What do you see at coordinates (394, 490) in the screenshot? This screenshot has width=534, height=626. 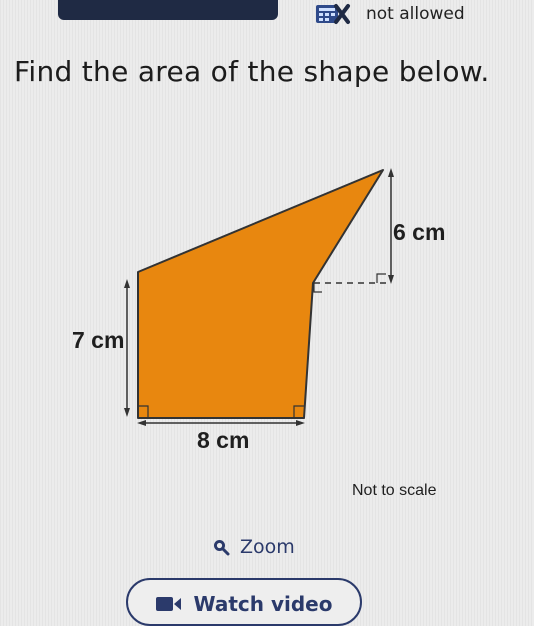 I see `scale-note: Not to scale` at bounding box center [394, 490].